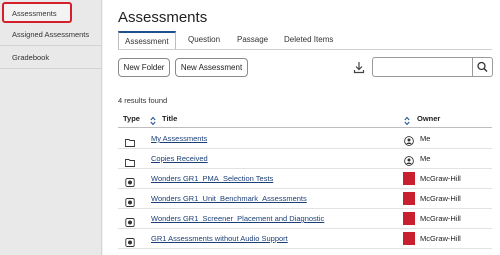 Image resolution: width=500 pixels, height=255 pixels. I want to click on column-header-owner: Owner, so click(428, 118).